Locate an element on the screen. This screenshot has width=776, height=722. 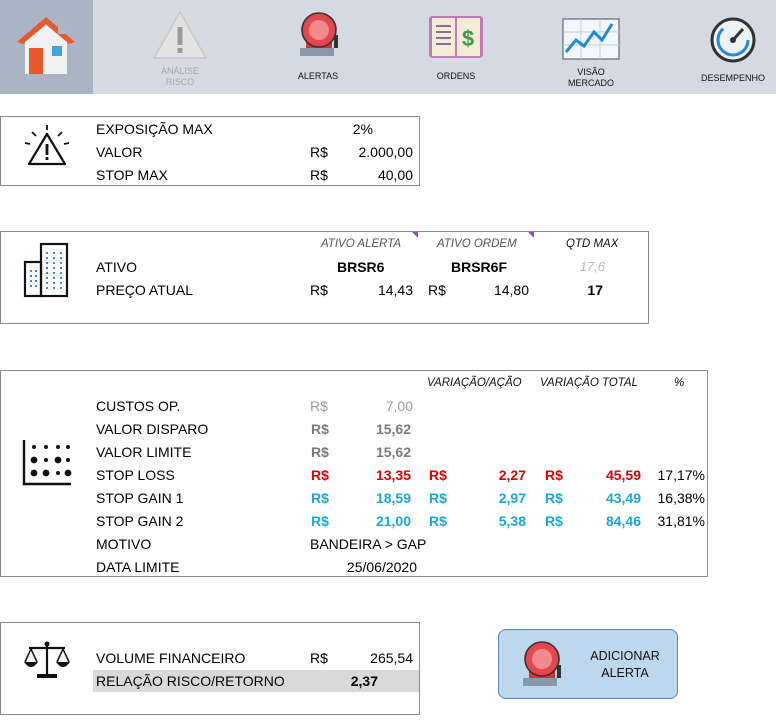
market-chart-icon is located at coordinates (591, 39).